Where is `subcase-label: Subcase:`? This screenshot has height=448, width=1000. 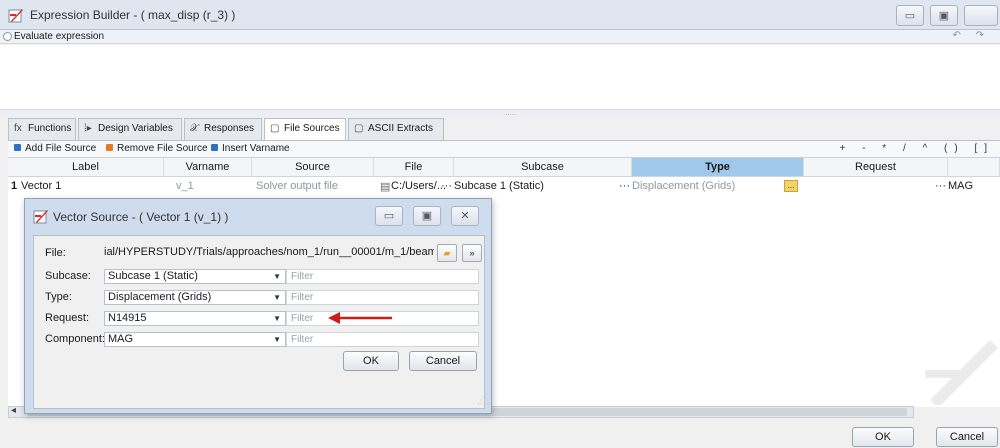 subcase-label: Subcase: is located at coordinates (68, 276).